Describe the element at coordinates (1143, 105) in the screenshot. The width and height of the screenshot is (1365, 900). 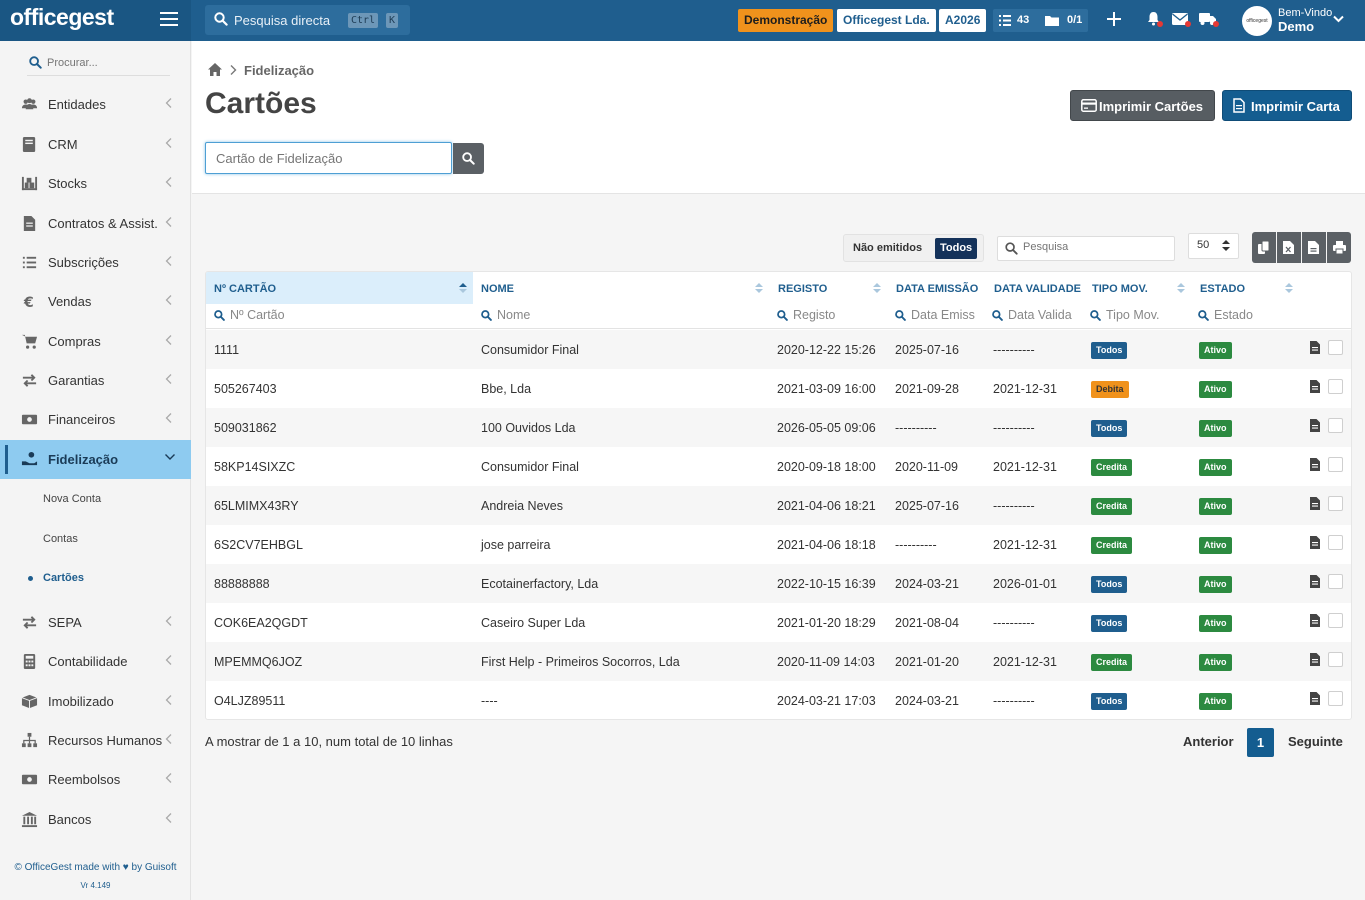
I see `print-cards-button: Imprimir Cartões` at that location.